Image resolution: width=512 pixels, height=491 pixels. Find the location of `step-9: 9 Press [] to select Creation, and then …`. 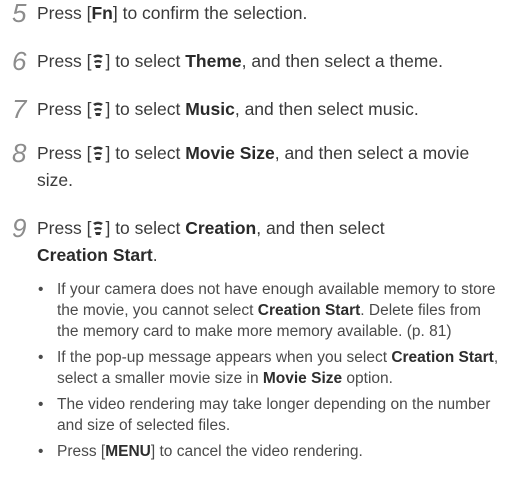

step-9: 9 Press [] to select Creation, and then … is located at coordinates (260, 242).